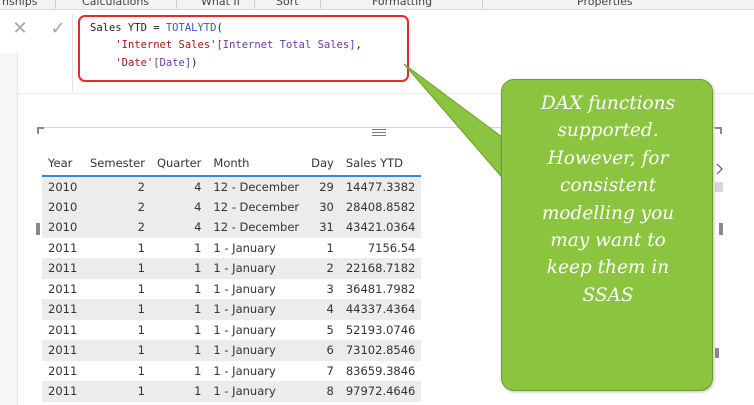 Image resolution: width=754 pixels, height=405 pixels. I want to click on callout-line: keep them in, so click(608, 268).